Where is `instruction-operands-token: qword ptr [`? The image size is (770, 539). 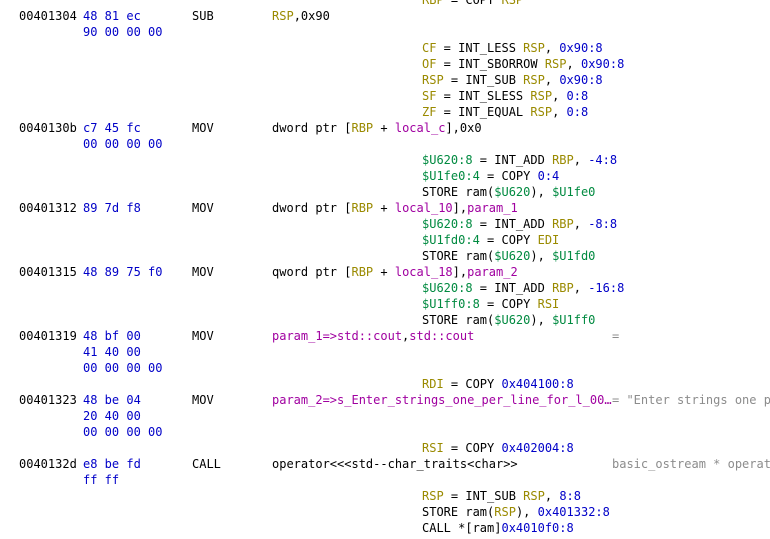 instruction-operands-token: qword ptr [ is located at coordinates (311, 272).